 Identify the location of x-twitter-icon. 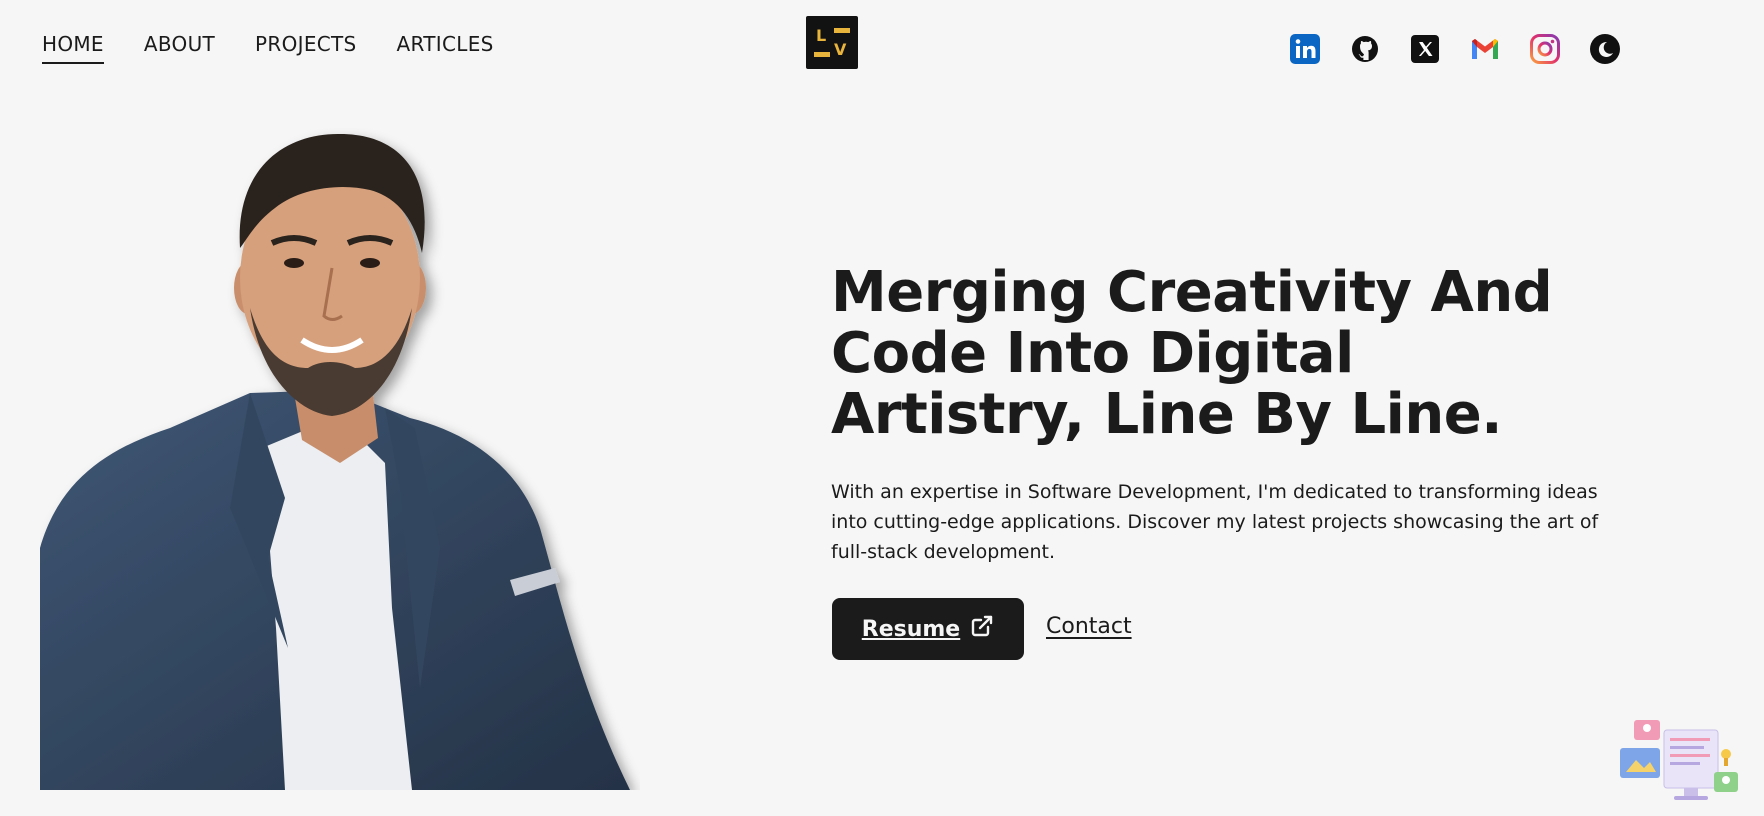
(1425, 49).